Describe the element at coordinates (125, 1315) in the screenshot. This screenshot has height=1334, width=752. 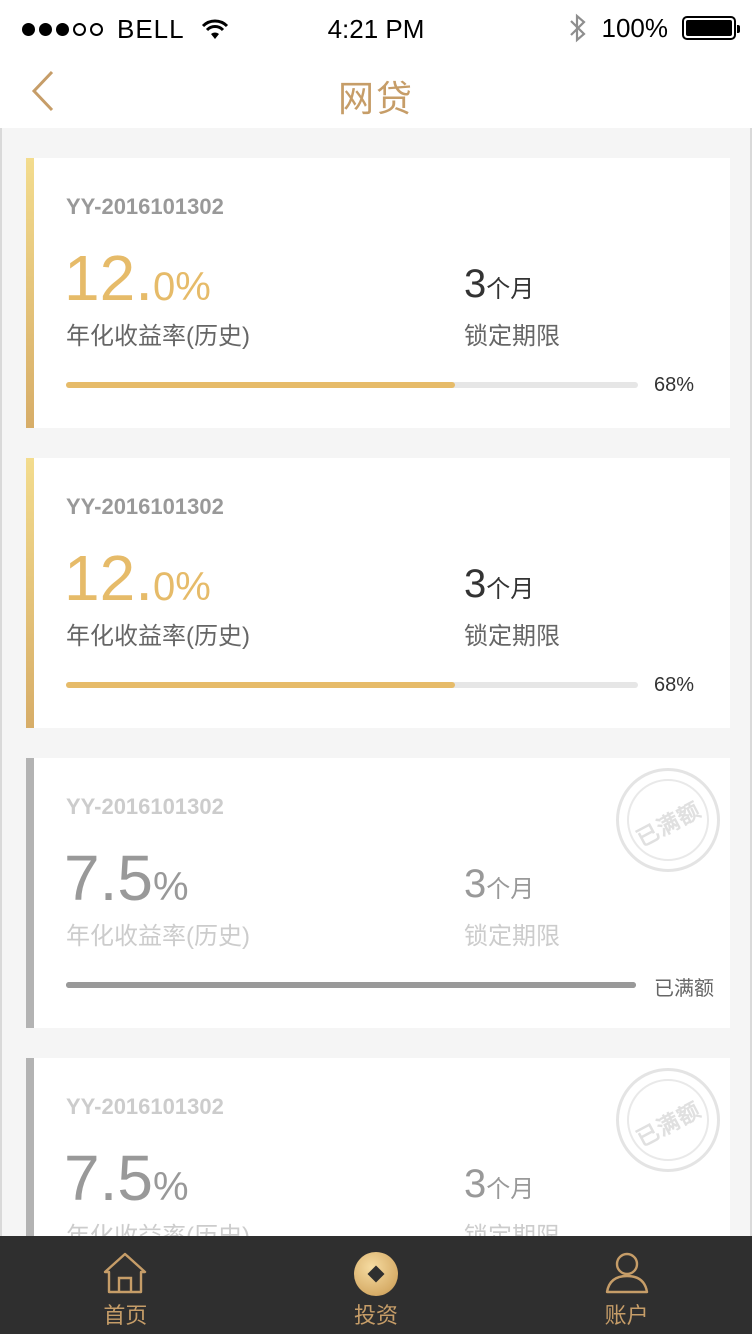
I see `tab-label: 首页` at that location.